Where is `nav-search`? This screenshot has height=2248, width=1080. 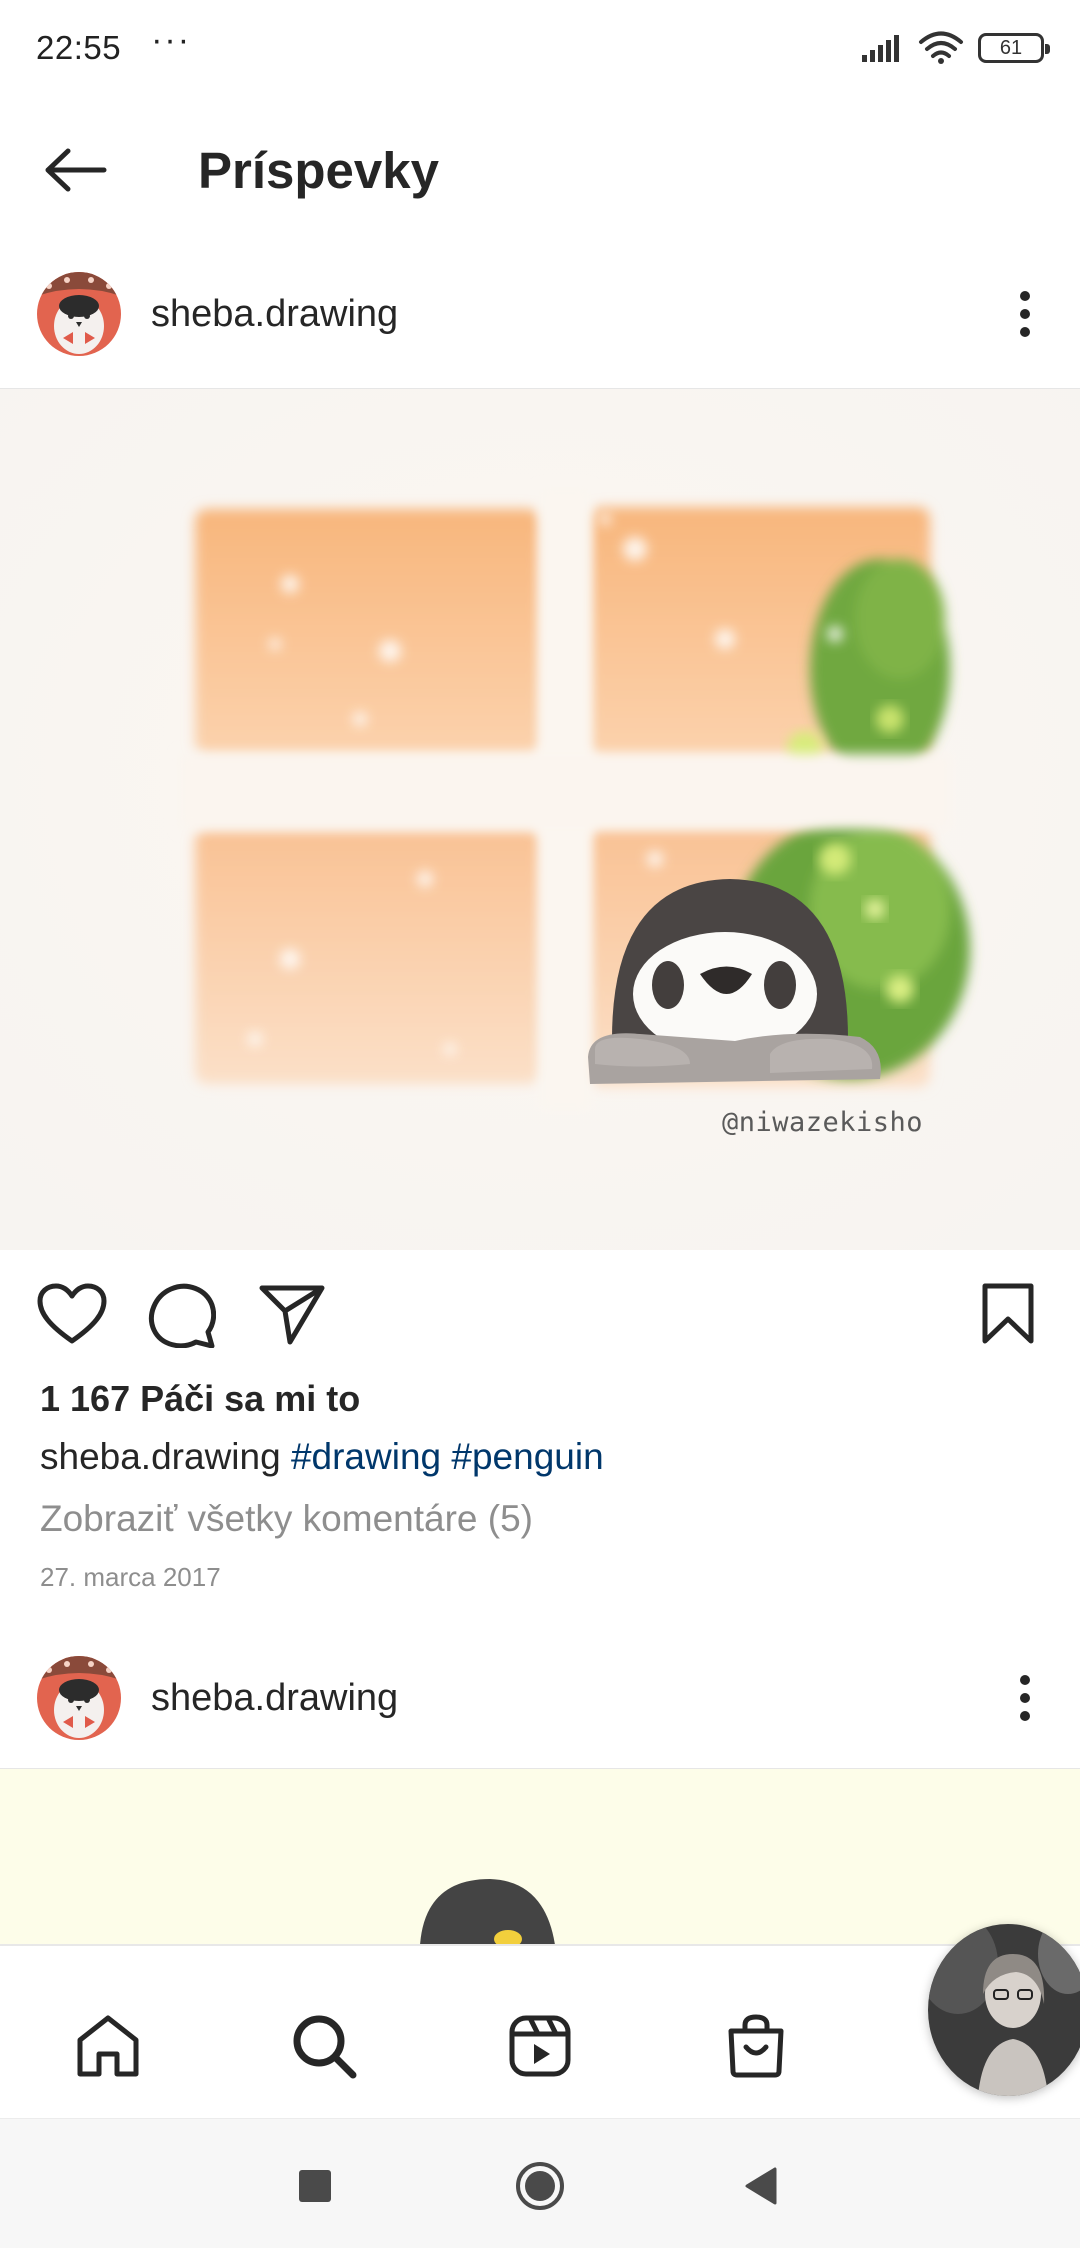
nav-search is located at coordinates (324, 2046).